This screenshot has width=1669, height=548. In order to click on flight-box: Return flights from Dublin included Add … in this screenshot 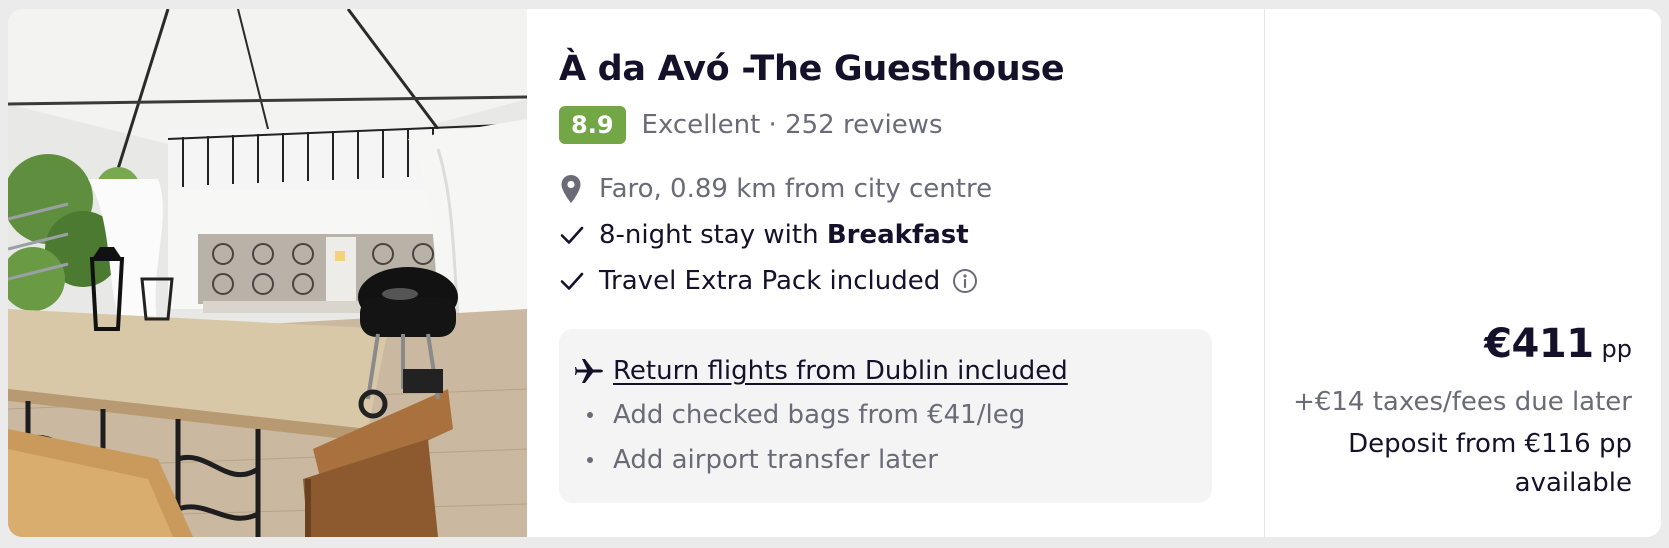, I will do `click(885, 416)`.